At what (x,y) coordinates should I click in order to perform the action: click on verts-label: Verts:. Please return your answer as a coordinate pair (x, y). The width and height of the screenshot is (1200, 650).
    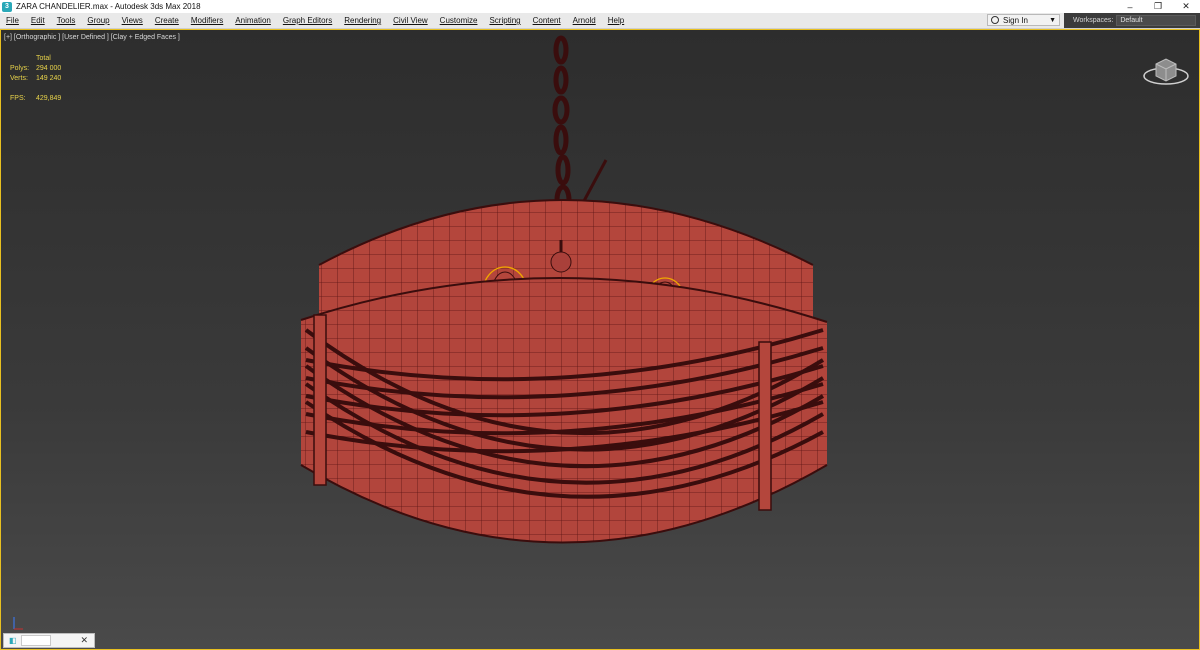
    Looking at the image, I should click on (19, 78).